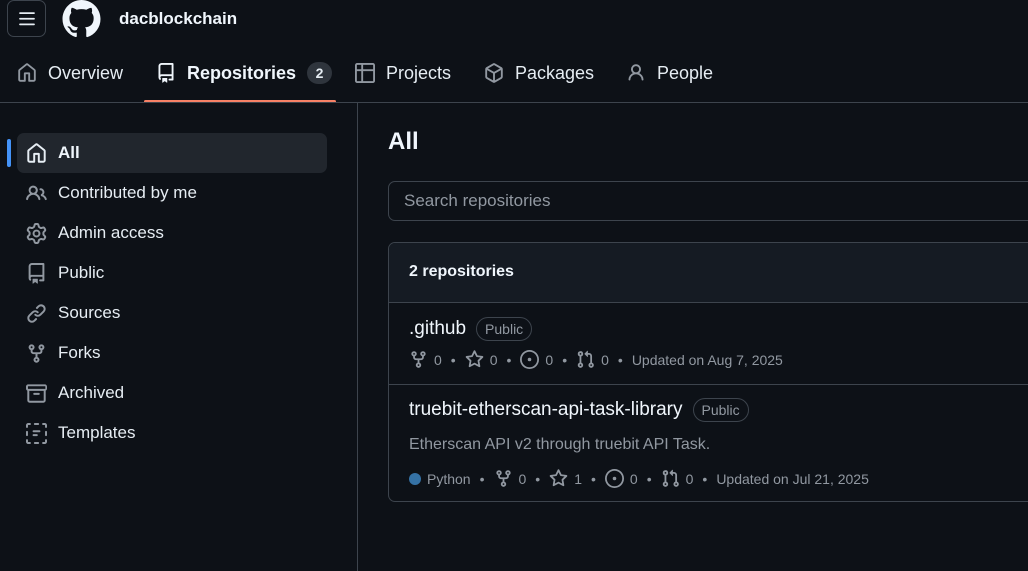 The width and height of the screenshot is (1028, 571). What do you see at coordinates (403, 141) in the screenshot?
I see `page-title: All` at bounding box center [403, 141].